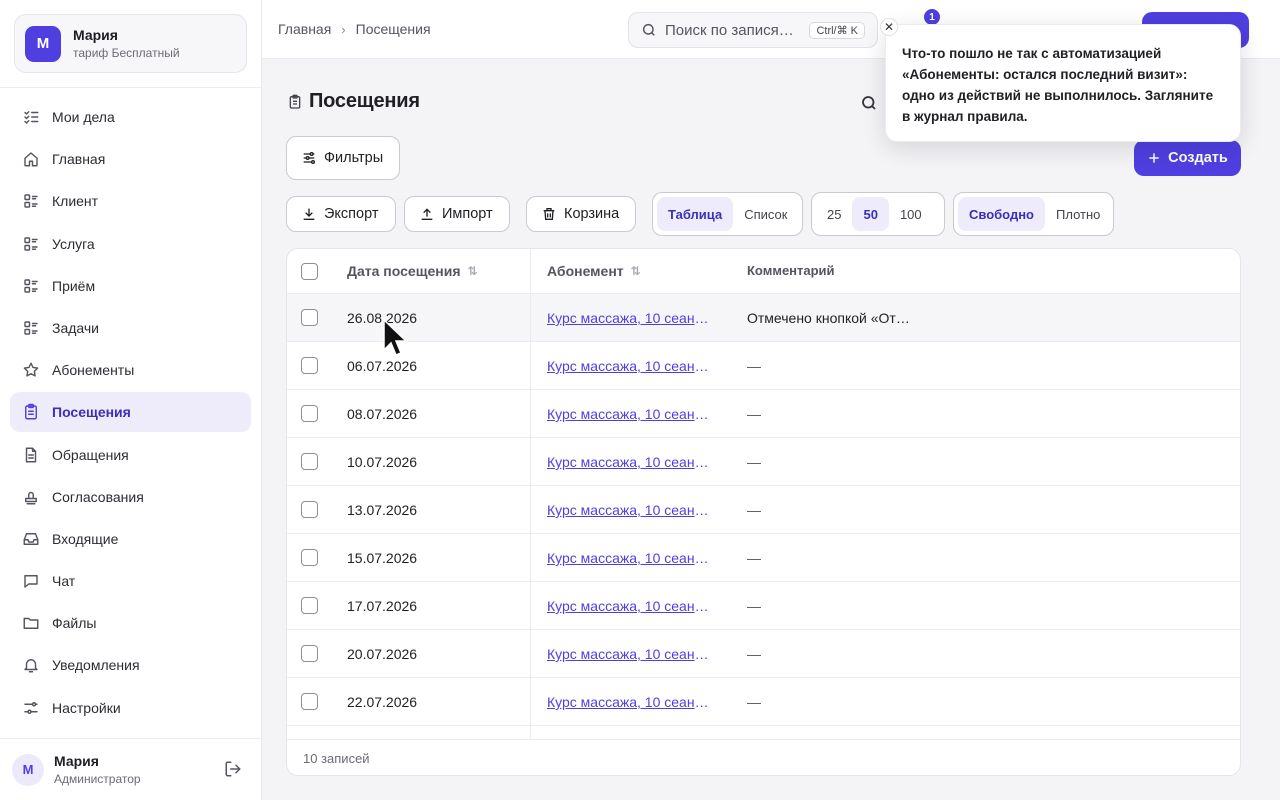 This screenshot has height=800, width=1280. What do you see at coordinates (1001, 214) in the screenshot?
I see `density-loose: Свободно` at bounding box center [1001, 214].